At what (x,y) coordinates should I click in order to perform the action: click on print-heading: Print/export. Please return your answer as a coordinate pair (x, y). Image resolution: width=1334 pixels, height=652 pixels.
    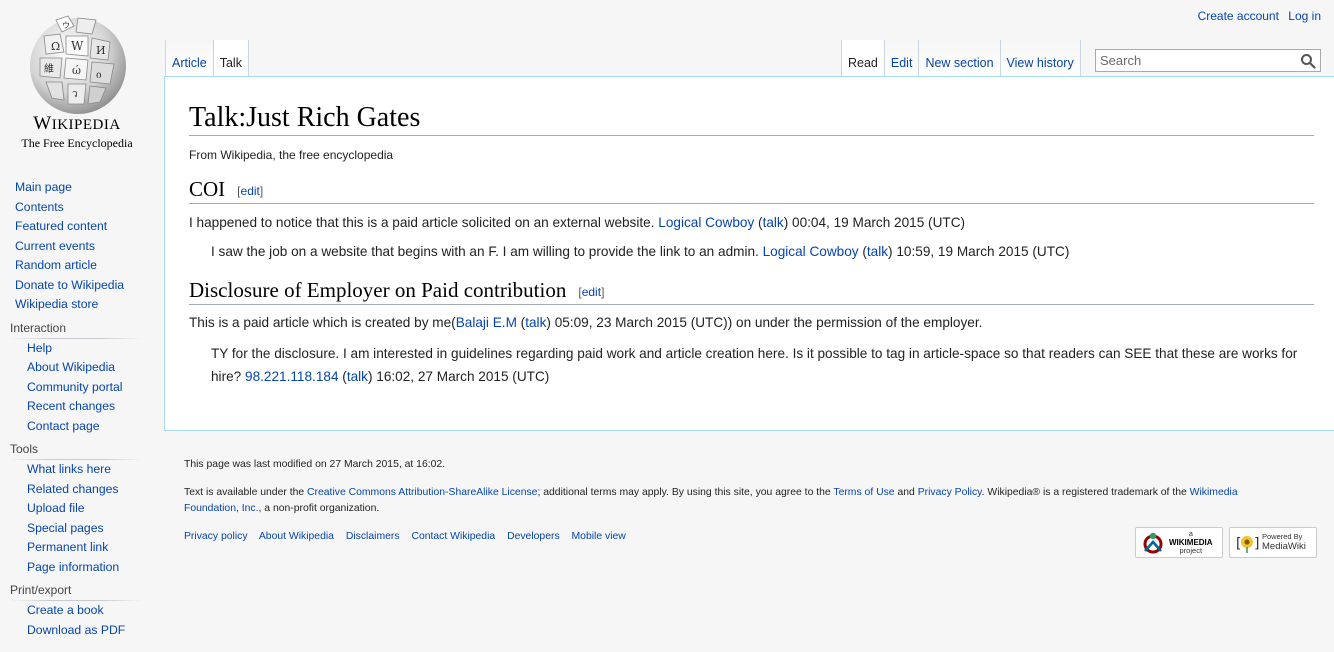
    Looking at the image, I should click on (41, 590).